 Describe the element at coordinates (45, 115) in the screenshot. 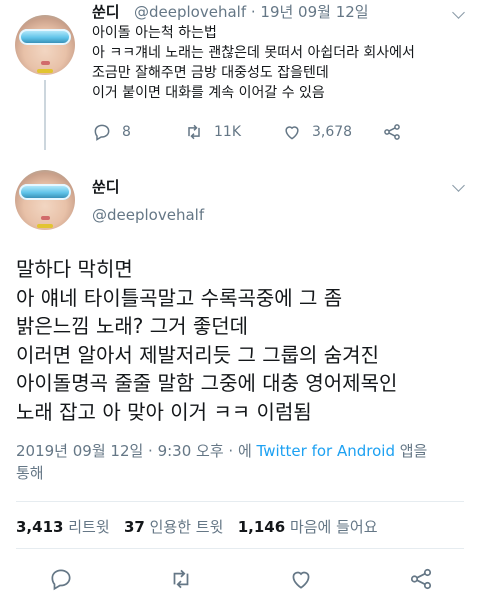

I see `thread-line` at that location.